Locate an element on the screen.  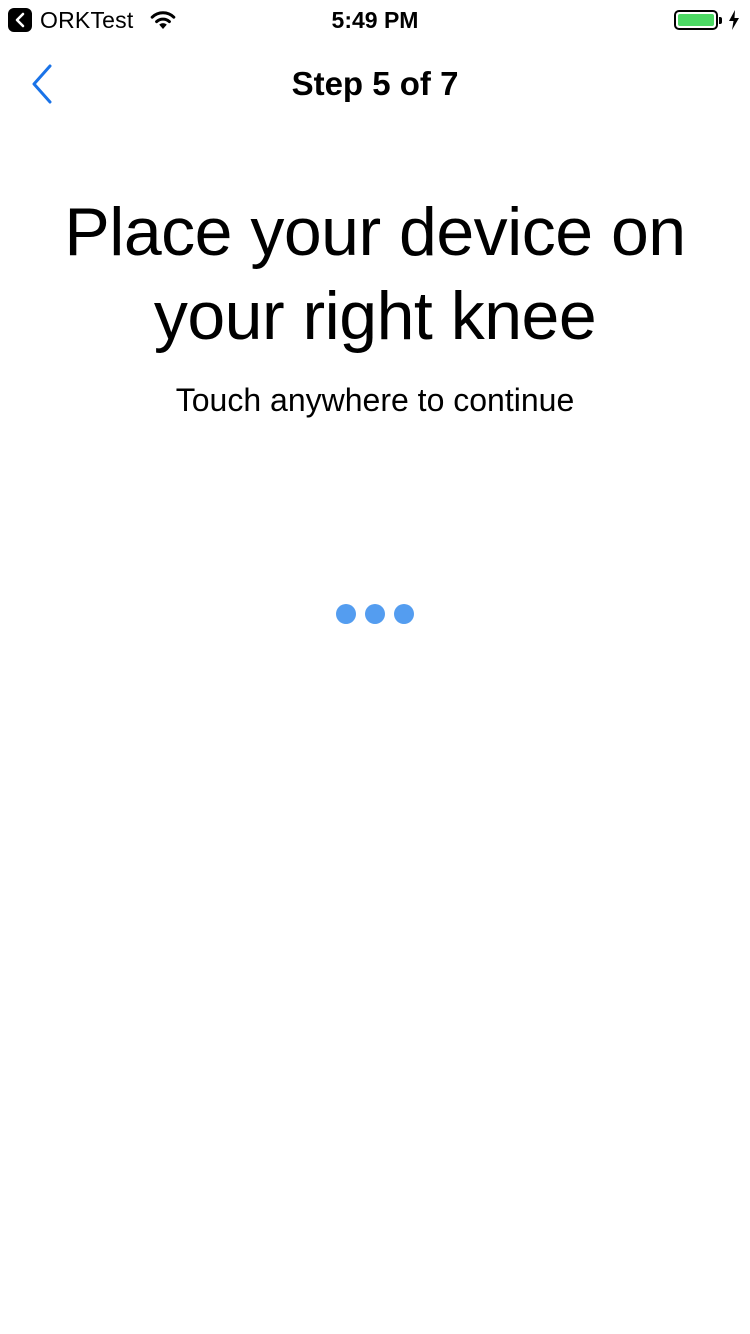
status-right is located at coordinates (707, 20).